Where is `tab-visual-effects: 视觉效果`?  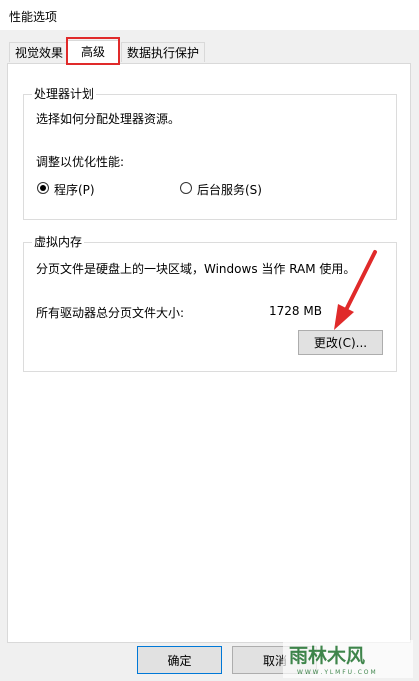
tab-visual-effects: 视觉效果 is located at coordinates (39, 52).